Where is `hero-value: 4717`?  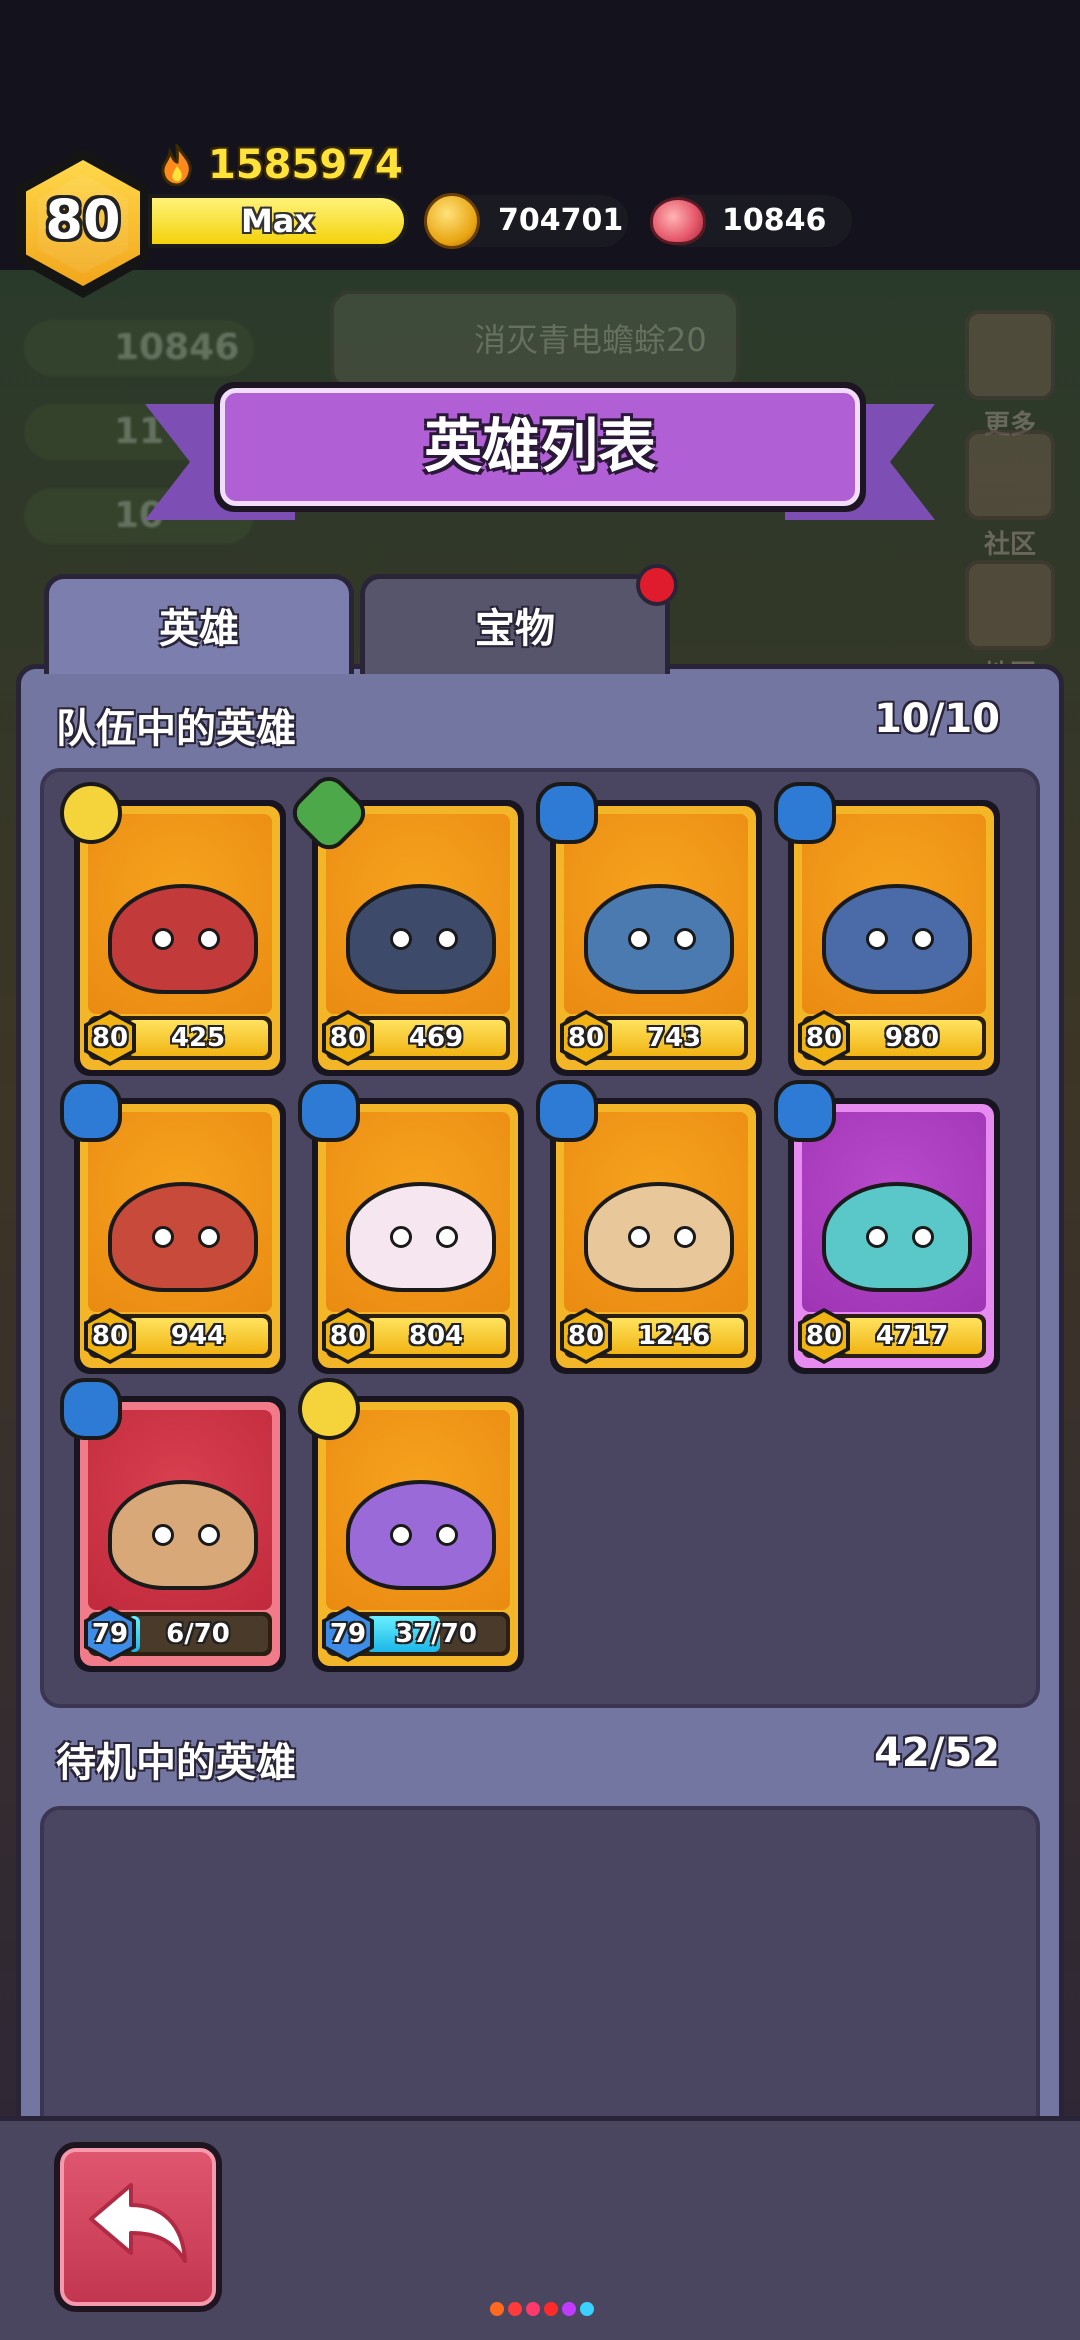
hero-value: 4717 is located at coordinates (912, 1336).